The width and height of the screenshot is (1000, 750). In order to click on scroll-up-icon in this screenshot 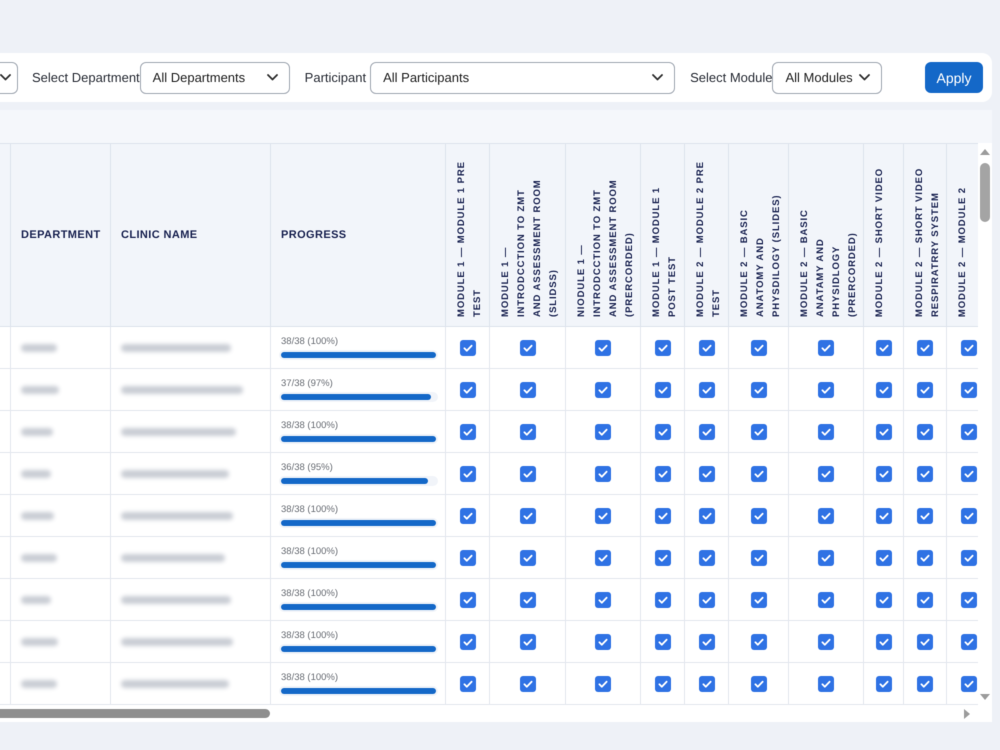, I will do `click(985, 152)`.